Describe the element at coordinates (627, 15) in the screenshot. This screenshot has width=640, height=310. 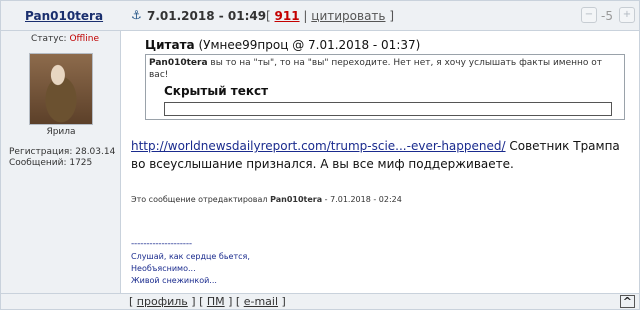
I see `rate-up-icon: +` at that location.